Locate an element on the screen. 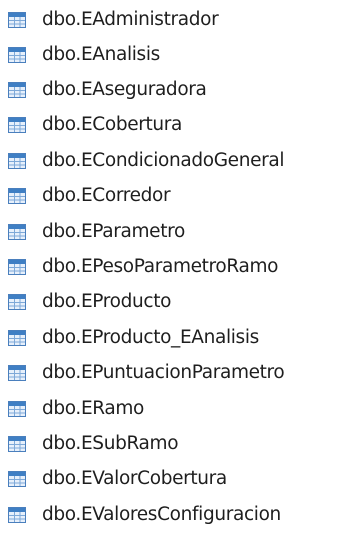 This screenshot has width=339, height=540. table-name: dbo.EAnalisis is located at coordinates (101, 54).